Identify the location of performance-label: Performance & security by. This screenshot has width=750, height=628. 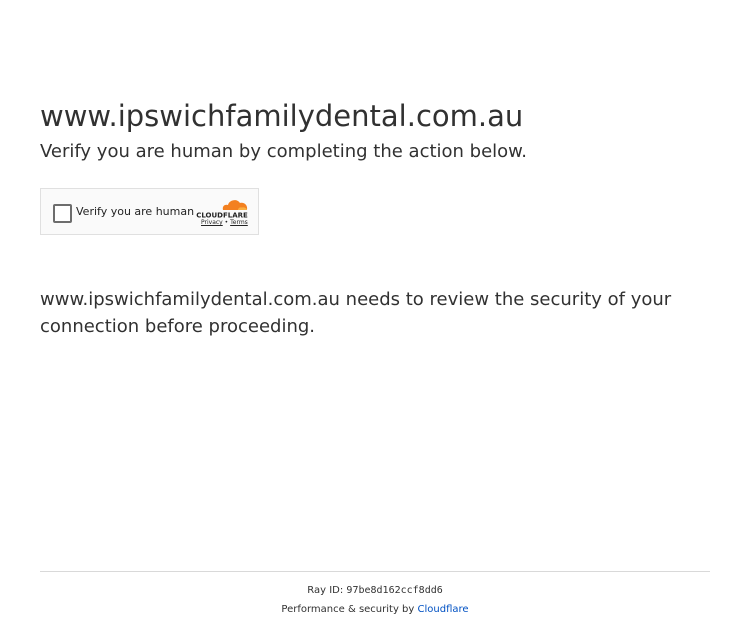
(348, 609).